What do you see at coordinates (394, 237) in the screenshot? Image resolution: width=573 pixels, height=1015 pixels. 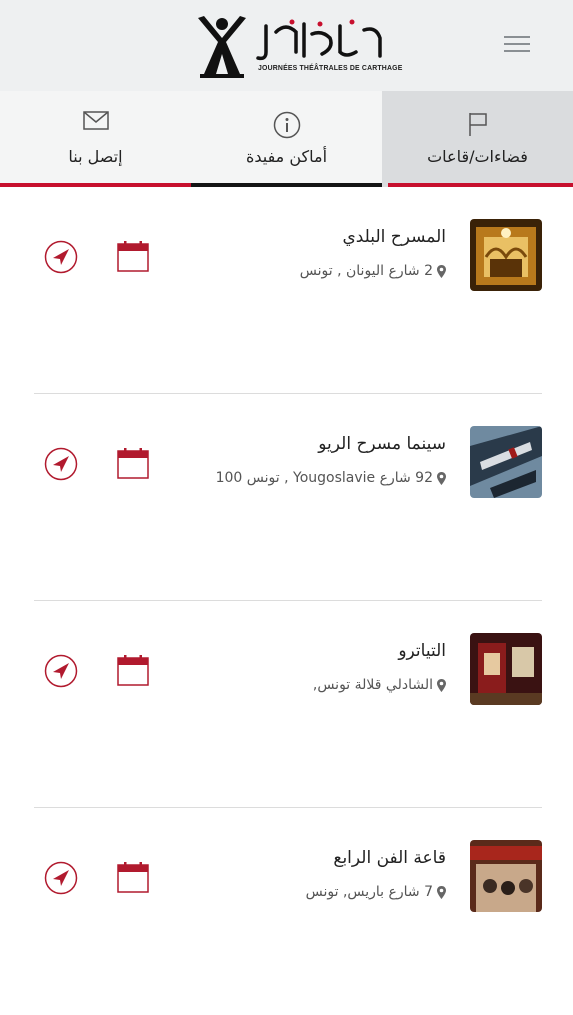 I see `venue-title: المسرح البلدي` at bounding box center [394, 237].